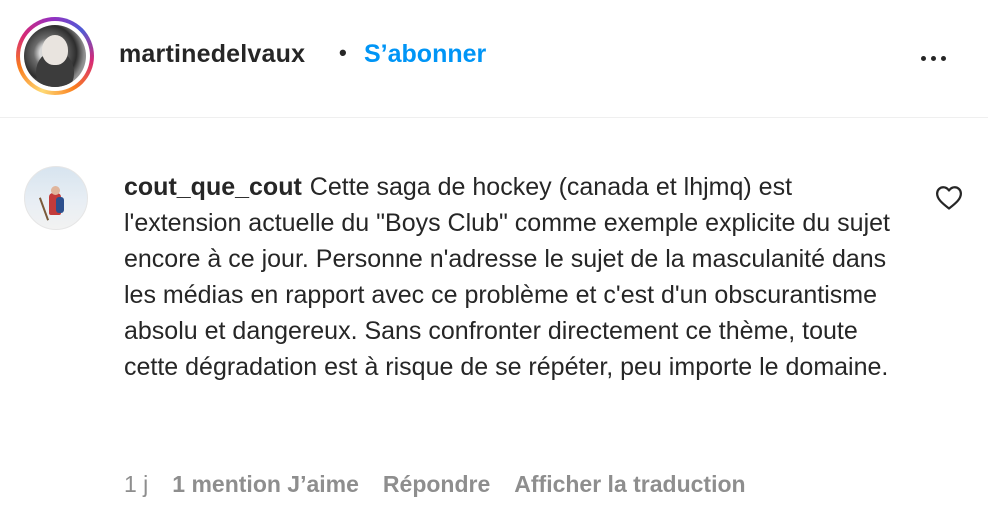 This screenshot has width=988, height=532. What do you see at coordinates (60, 205) in the screenshot?
I see `avatar-figure-legs` at bounding box center [60, 205].